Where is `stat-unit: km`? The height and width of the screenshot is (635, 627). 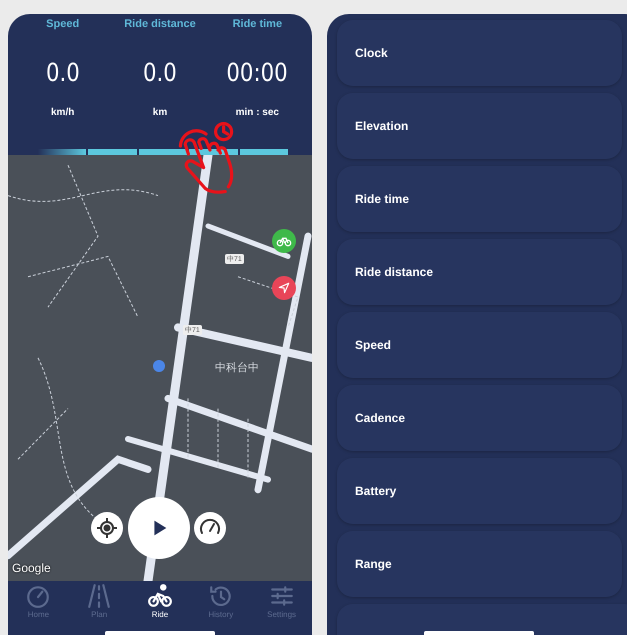
stat-unit: km is located at coordinates (160, 112).